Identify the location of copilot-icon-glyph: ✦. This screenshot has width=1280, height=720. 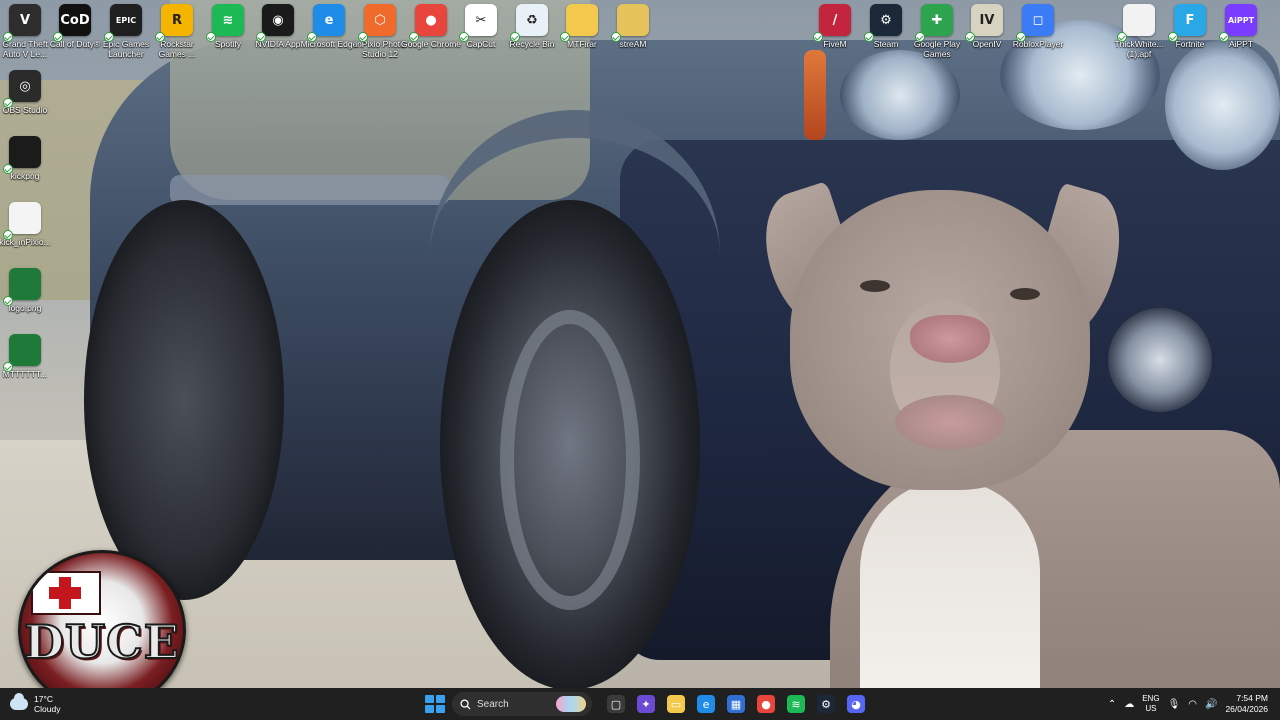
(646, 704).